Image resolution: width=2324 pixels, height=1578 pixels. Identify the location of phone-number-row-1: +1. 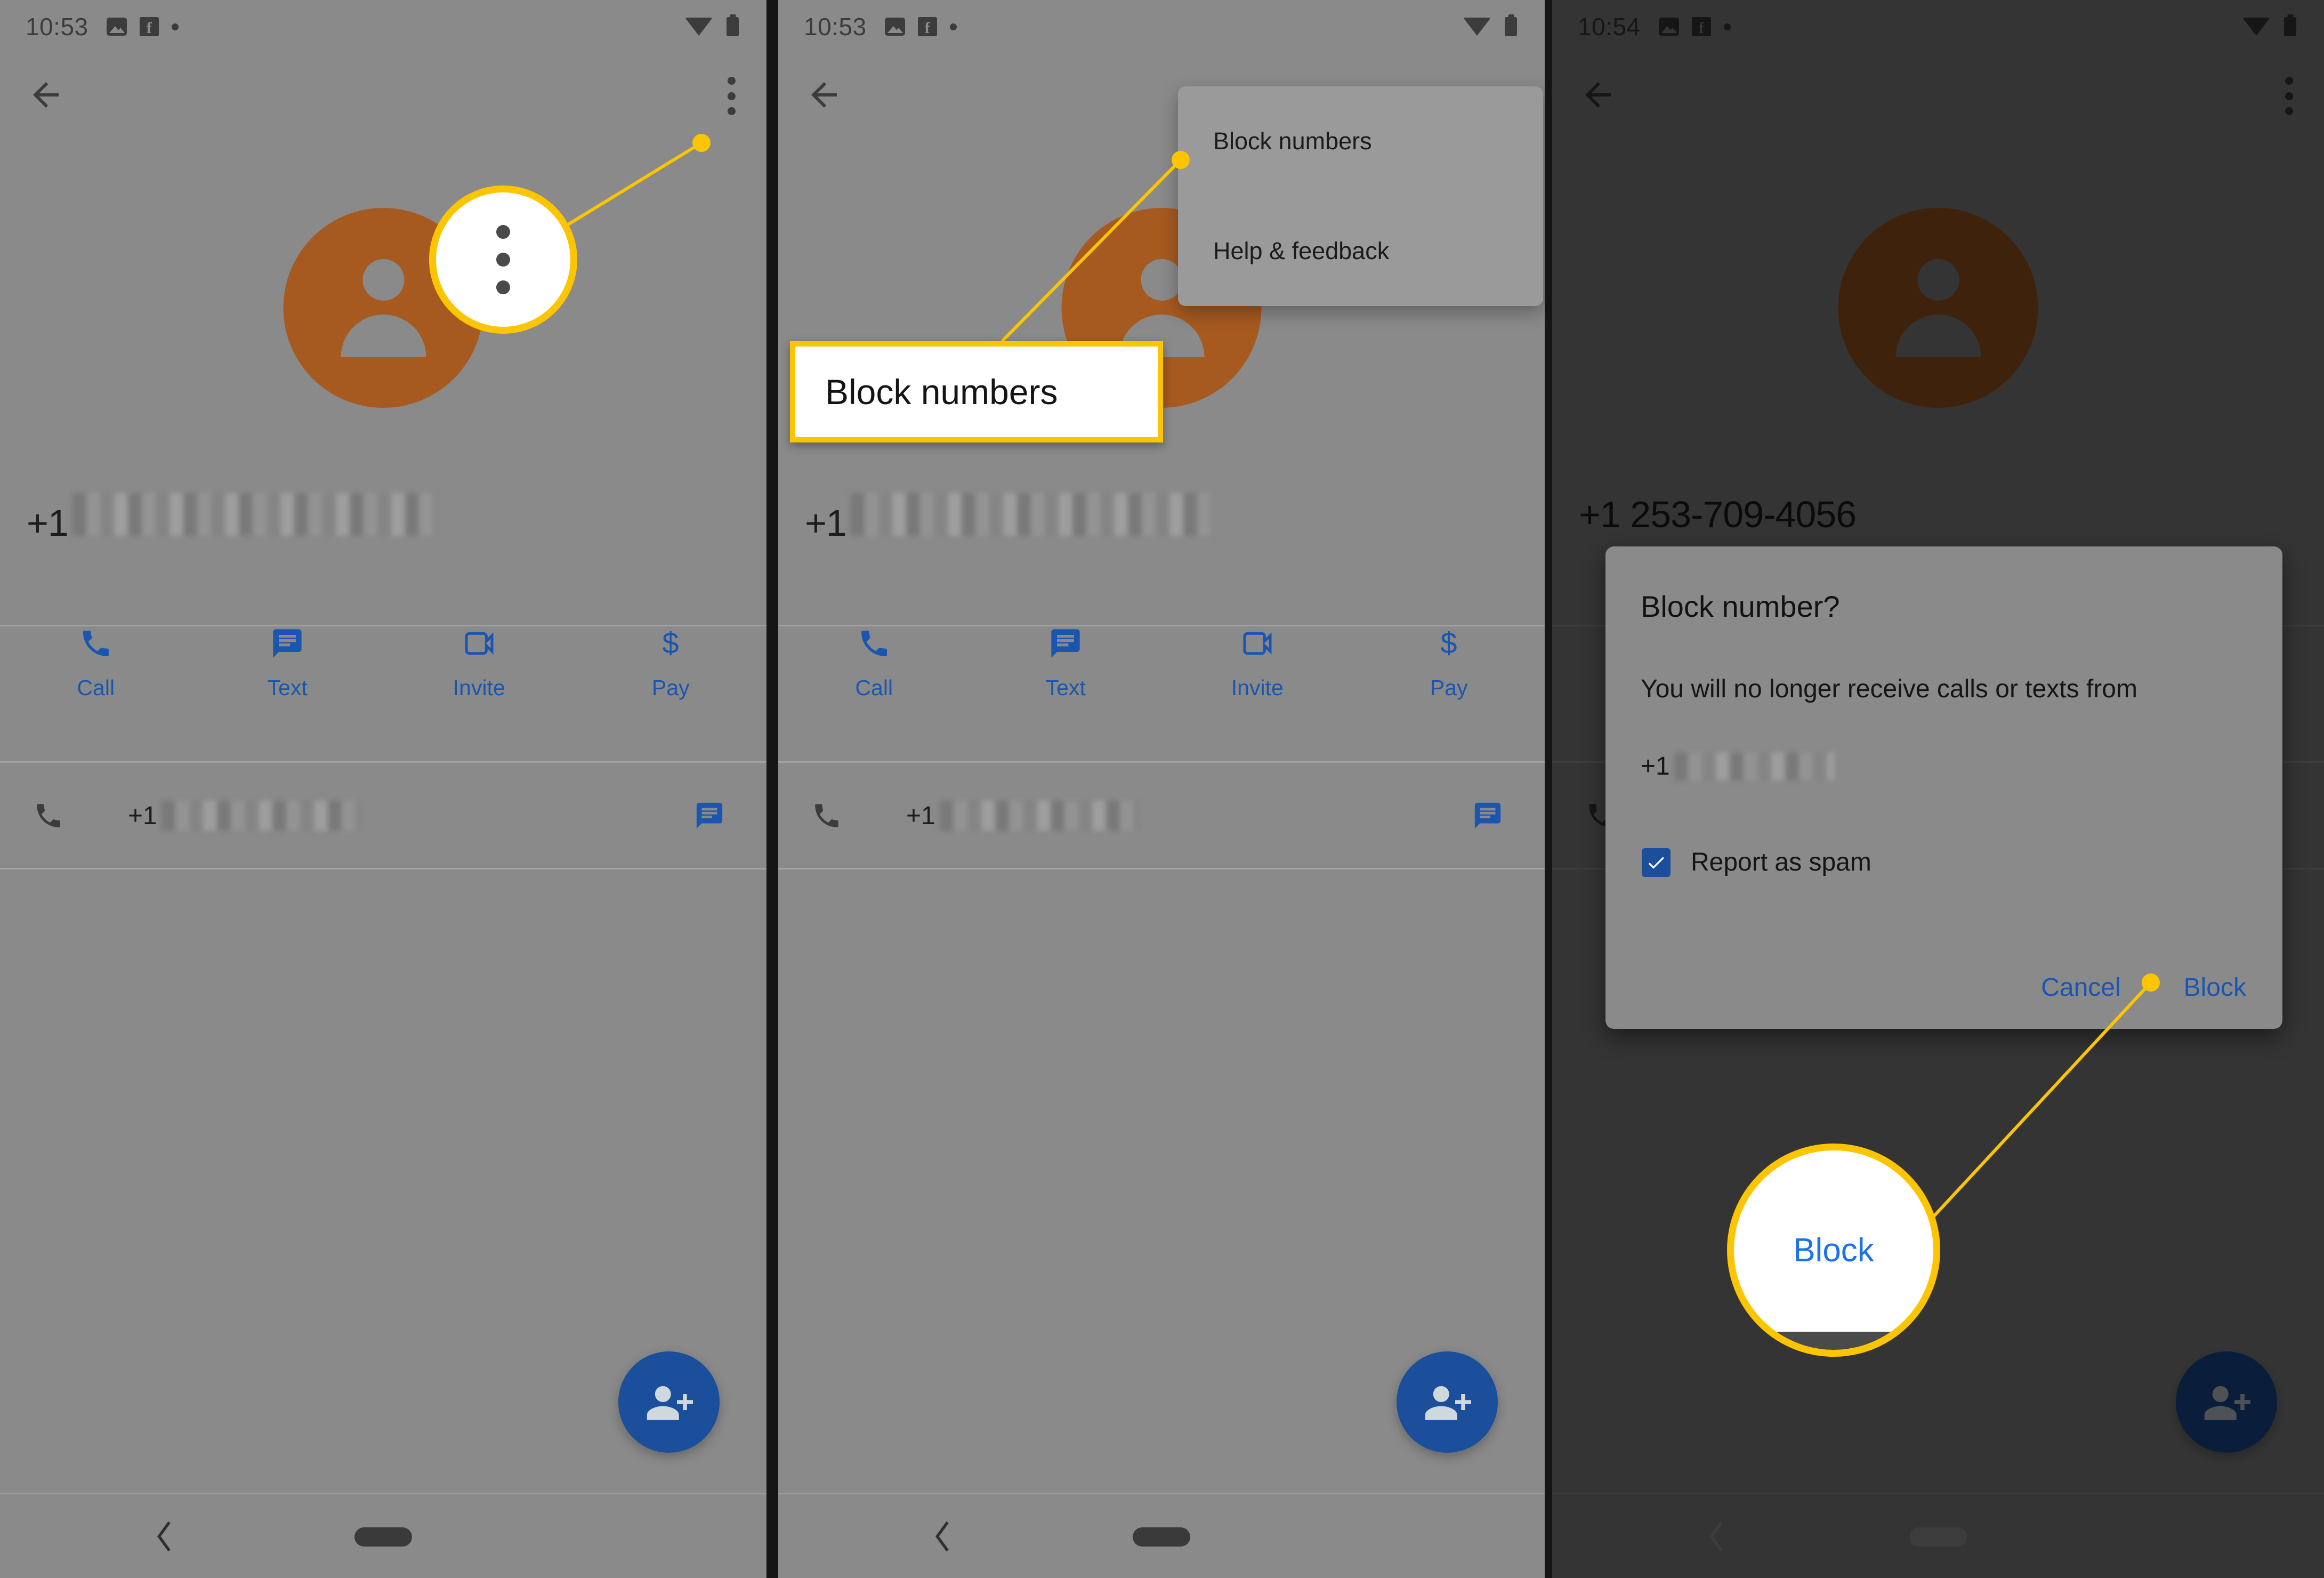
(383, 816).